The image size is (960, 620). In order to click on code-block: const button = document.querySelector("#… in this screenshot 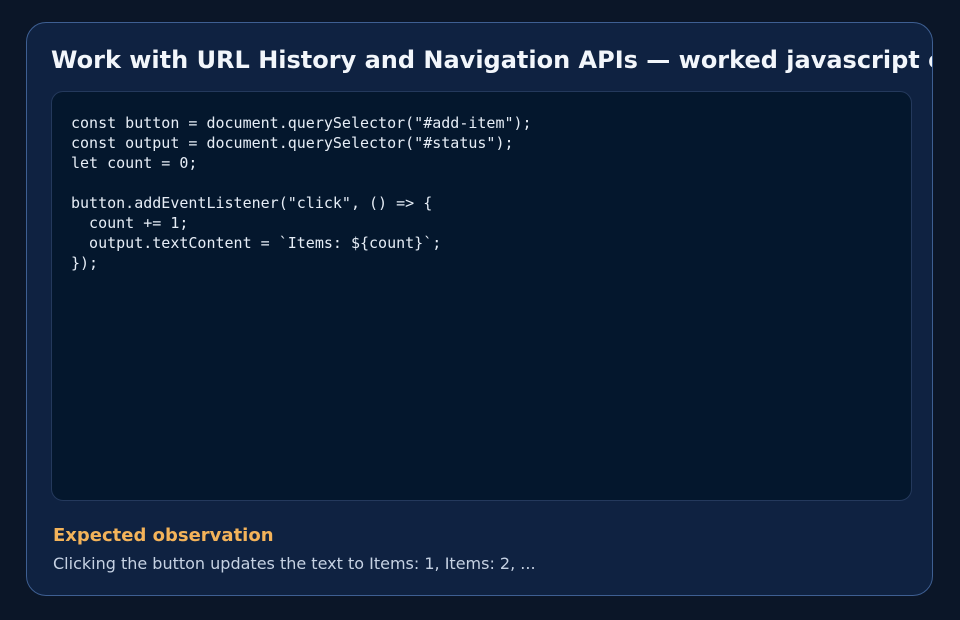, I will do `click(301, 193)`.